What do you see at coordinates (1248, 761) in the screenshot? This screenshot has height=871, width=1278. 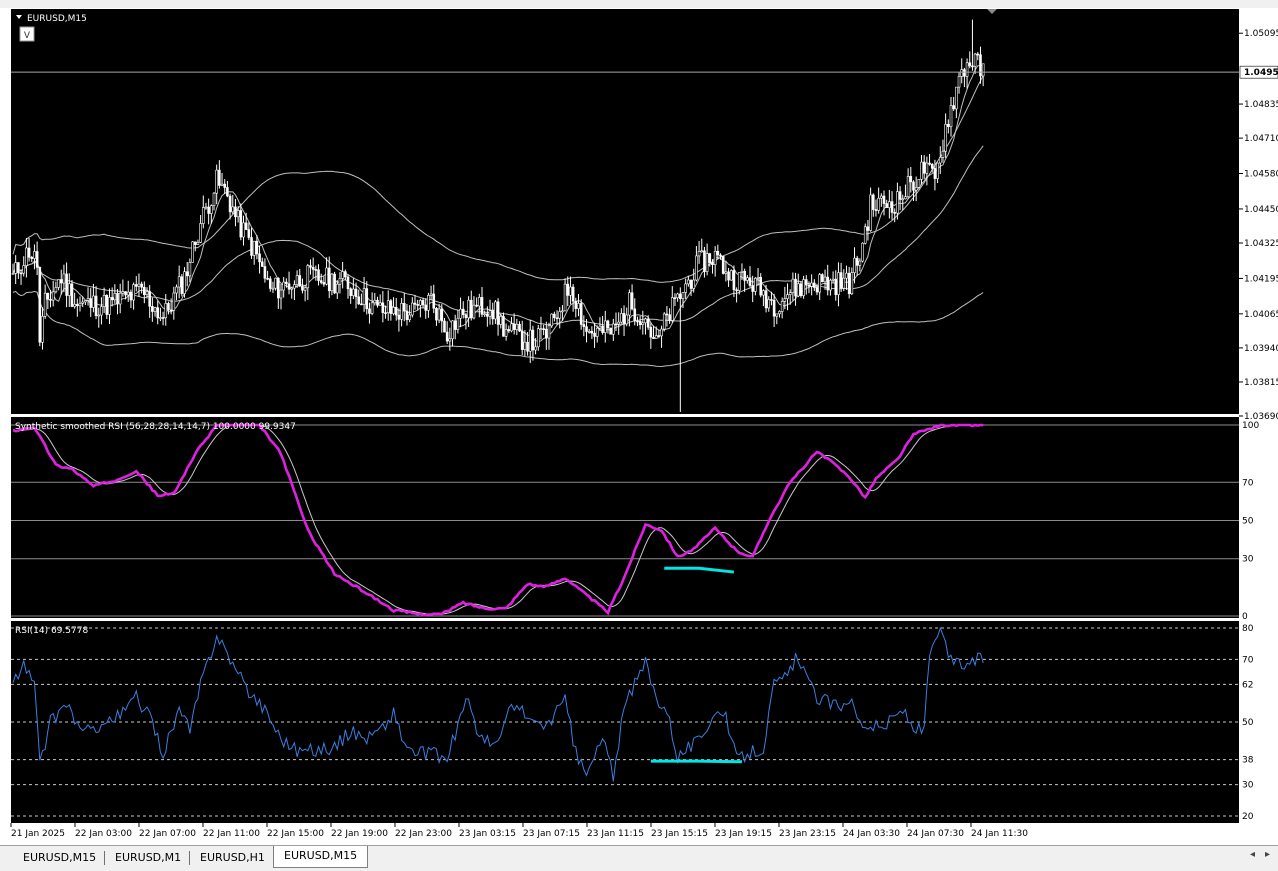 I see `rsi-level-label: 38` at bounding box center [1248, 761].